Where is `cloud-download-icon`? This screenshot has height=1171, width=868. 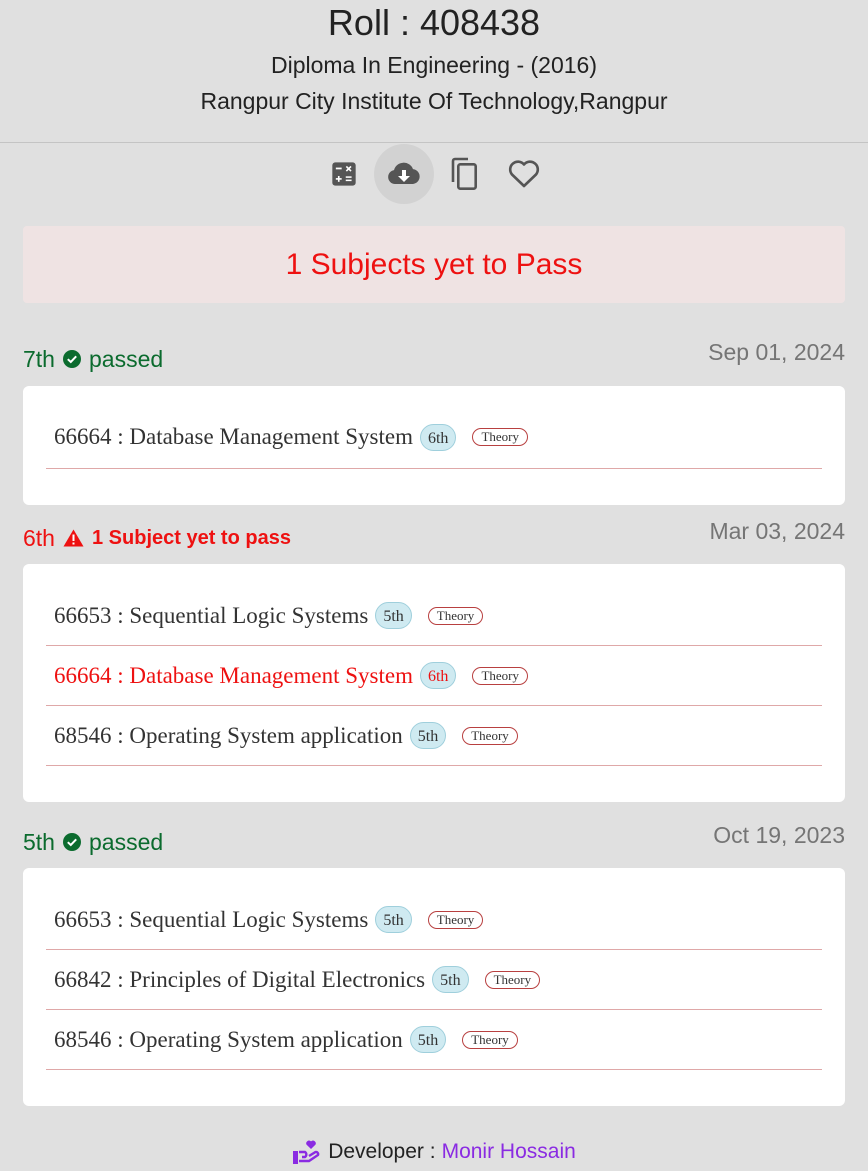 cloud-download-icon is located at coordinates (404, 173).